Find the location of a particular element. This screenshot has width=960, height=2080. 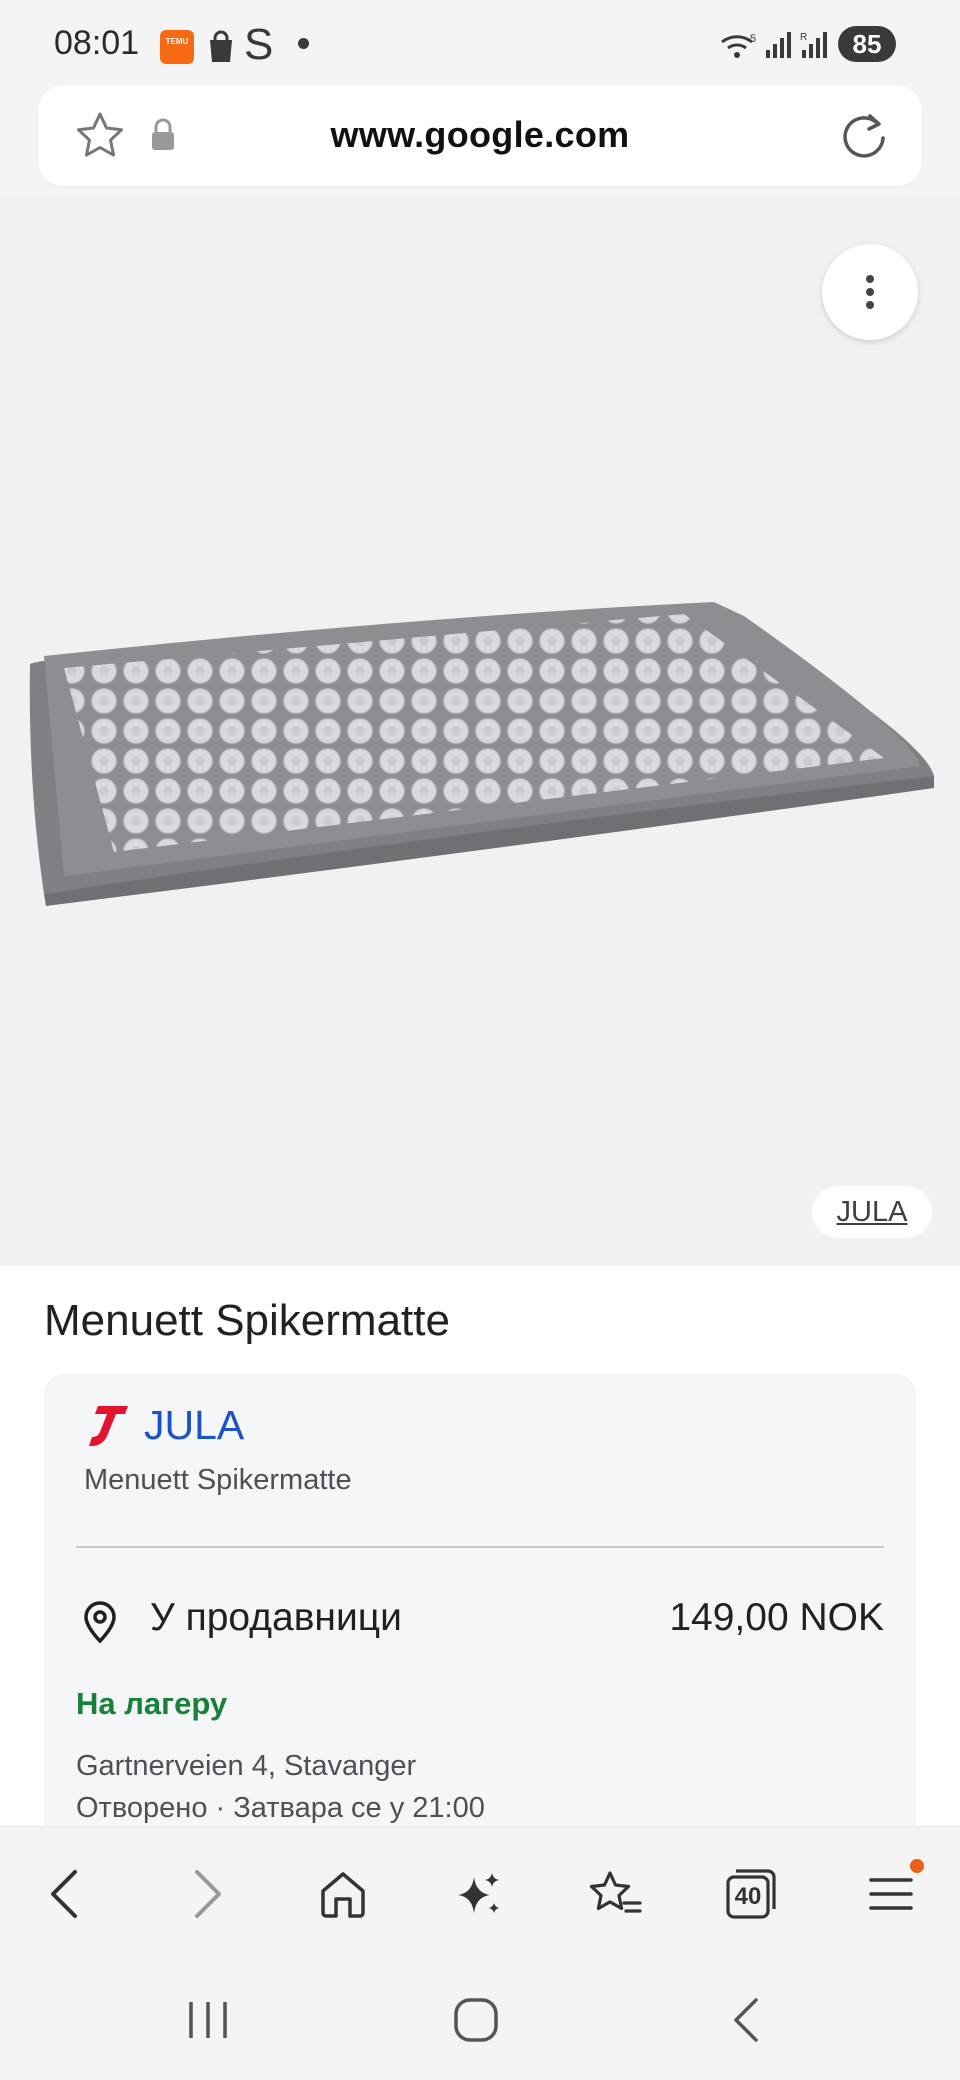

home-circle-icon is located at coordinates (476, 2020).